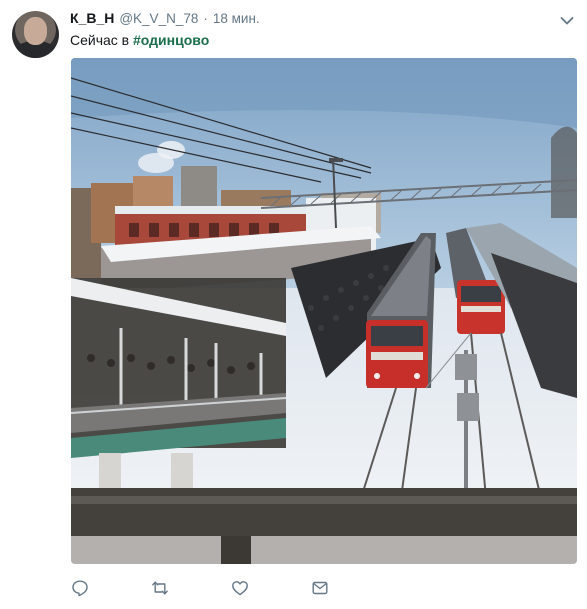  What do you see at coordinates (92, 18) in the screenshot?
I see `author-name: К_В_Н` at bounding box center [92, 18].